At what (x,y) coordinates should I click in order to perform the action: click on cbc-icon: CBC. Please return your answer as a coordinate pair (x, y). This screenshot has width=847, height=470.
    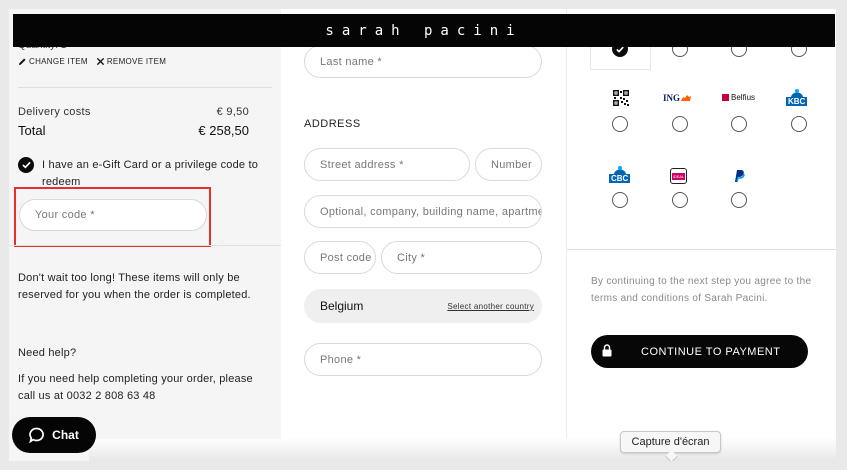
    Looking at the image, I should click on (620, 174).